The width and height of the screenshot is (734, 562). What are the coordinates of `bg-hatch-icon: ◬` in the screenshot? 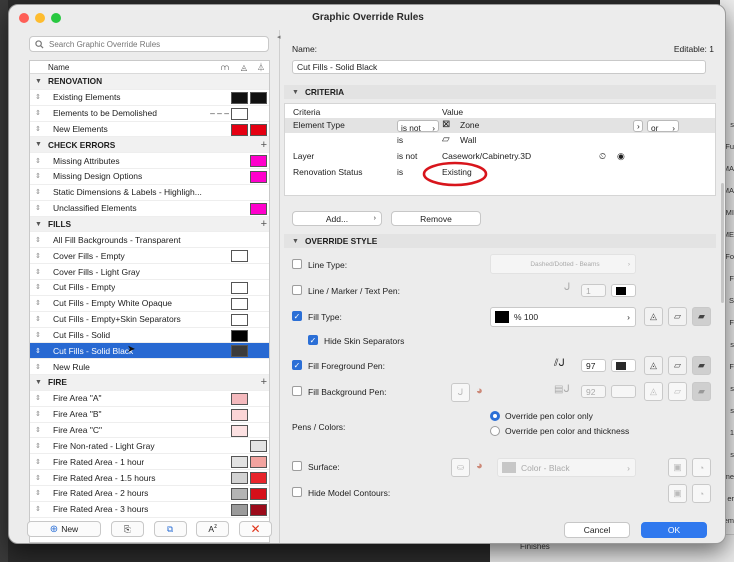 It's located at (653, 391).